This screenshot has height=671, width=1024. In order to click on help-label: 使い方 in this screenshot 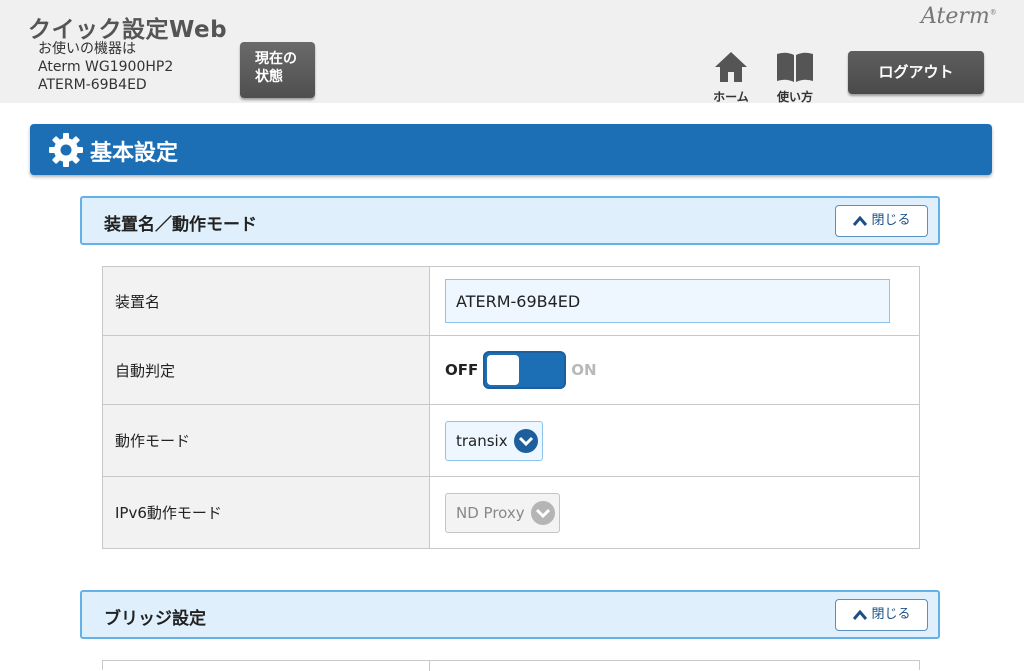, I will do `click(794, 97)`.